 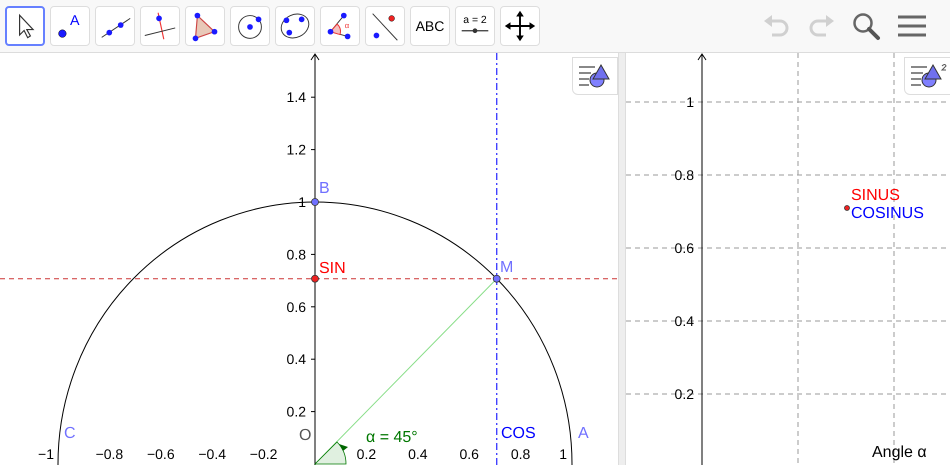 What do you see at coordinates (296, 150) in the screenshot?
I see `tick-label: 1.2` at bounding box center [296, 150].